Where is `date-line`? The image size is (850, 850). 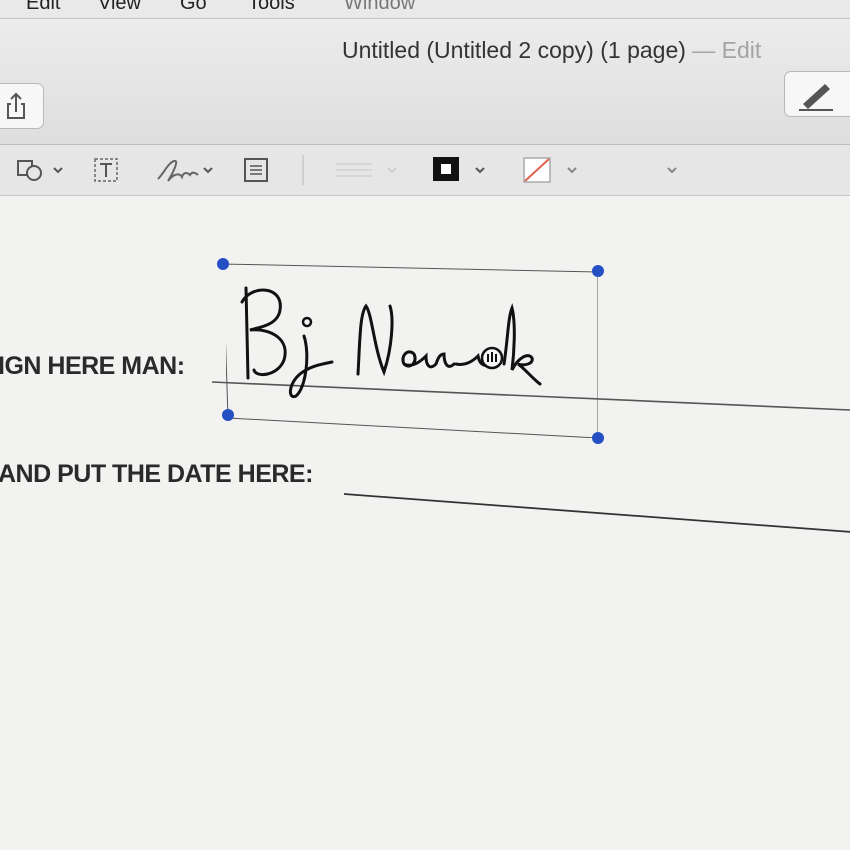 date-line is located at coordinates (596, 515).